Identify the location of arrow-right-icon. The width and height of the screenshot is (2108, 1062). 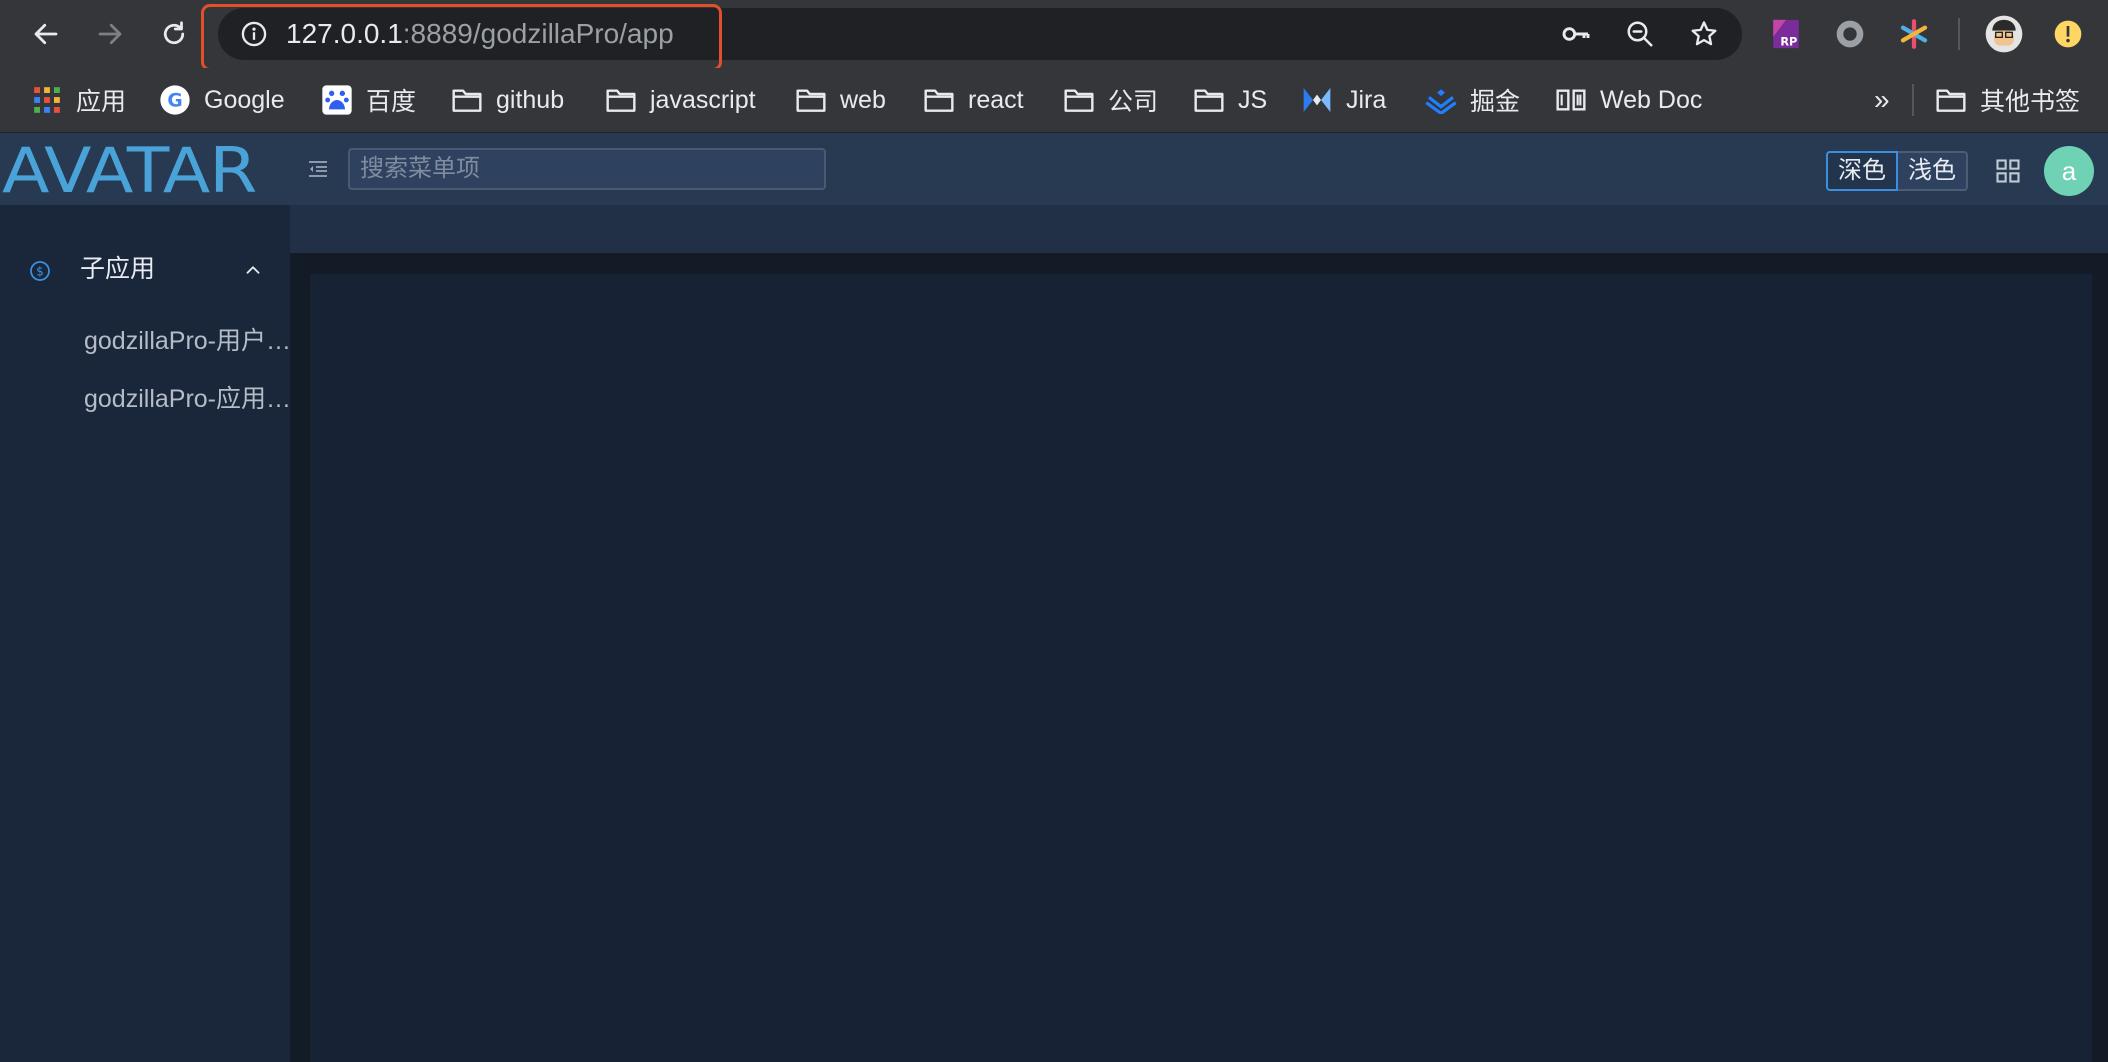
(110, 34).